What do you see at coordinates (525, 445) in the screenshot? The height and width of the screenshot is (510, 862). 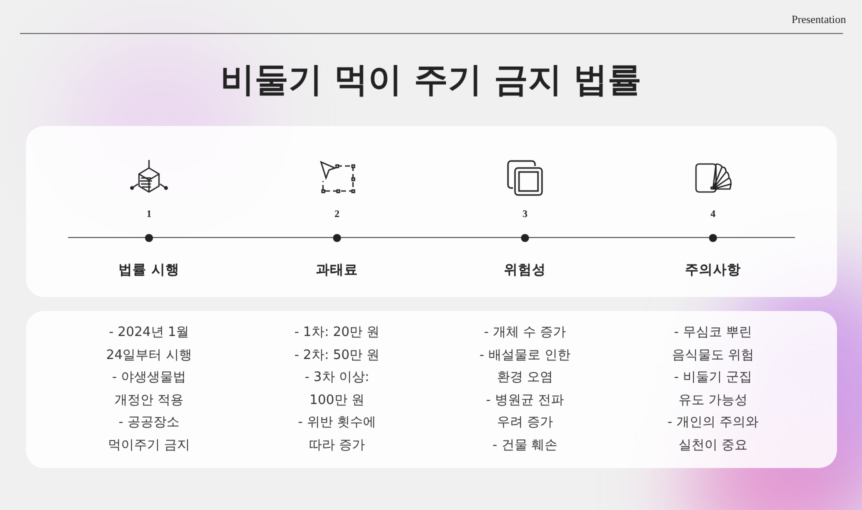 I see `detail-text: - 건물 훼손` at bounding box center [525, 445].